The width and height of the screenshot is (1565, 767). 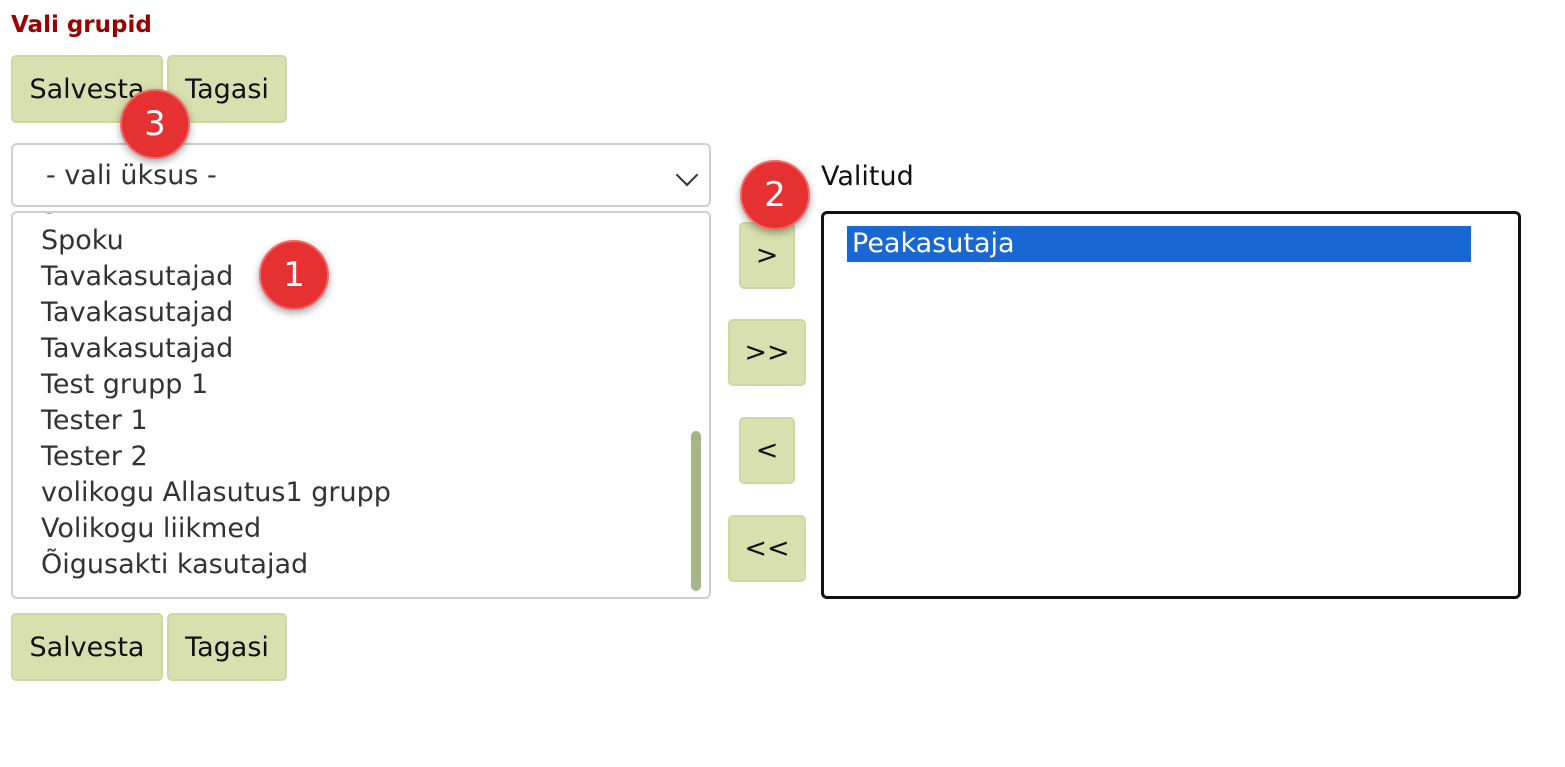 I want to click on remove-one-button: <, so click(x=767, y=450).